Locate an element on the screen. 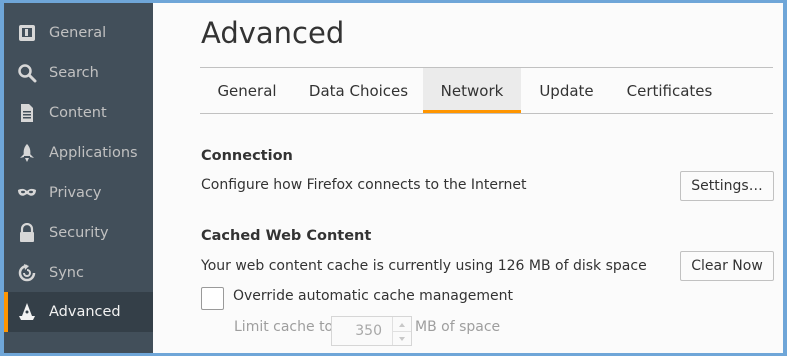  tab-update: Update is located at coordinates (566, 90).